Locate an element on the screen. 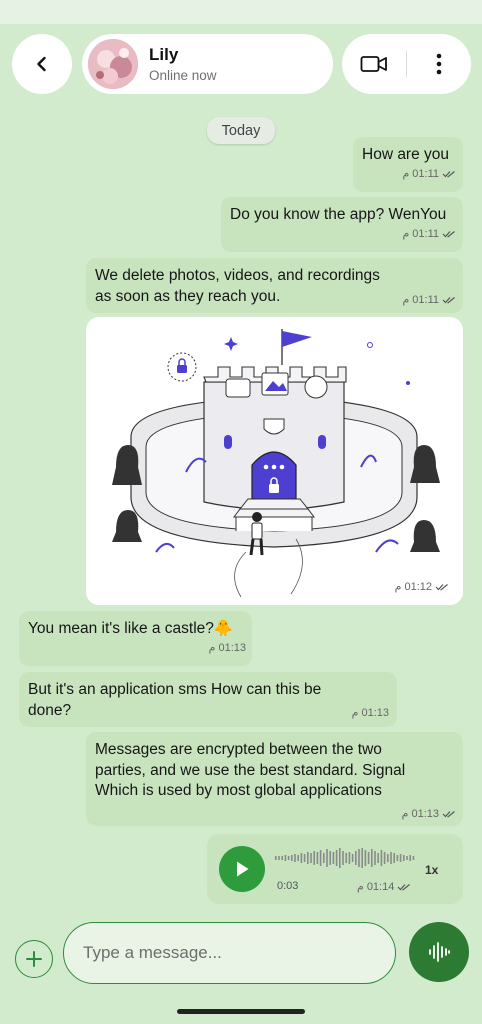 The height and width of the screenshot is (1024, 482). message-text: Do you know the app? WenYou is located at coordinates (338, 214).